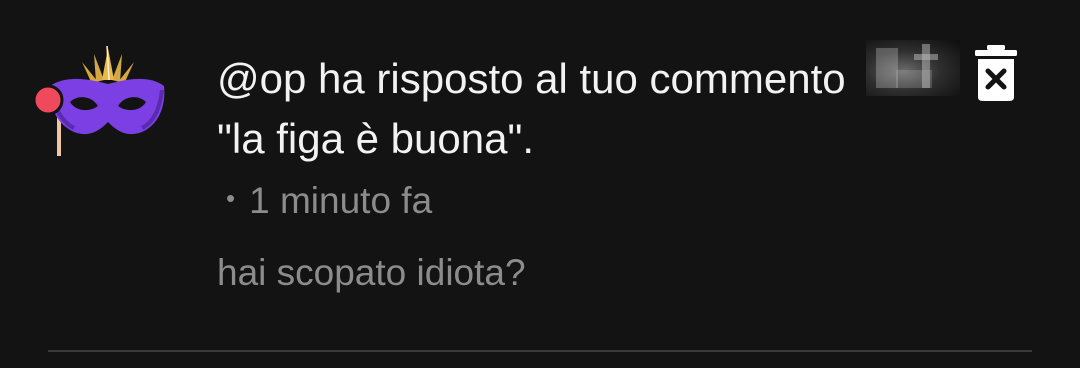 The image size is (1080, 368). What do you see at coordinates (996, 73) in the screenshot?
I see `trash-icon` at bounding box center [996, 73].